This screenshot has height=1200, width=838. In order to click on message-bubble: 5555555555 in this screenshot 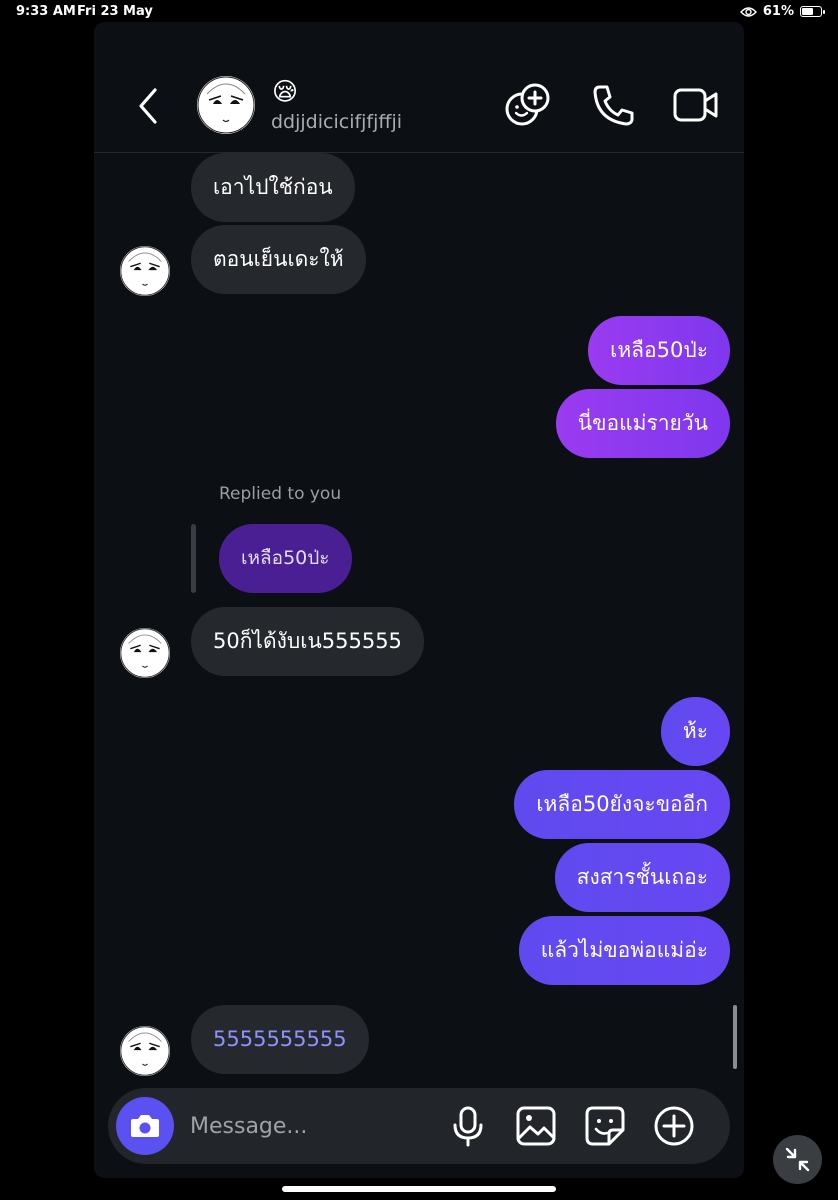, I will do `click(280, 1039)`.